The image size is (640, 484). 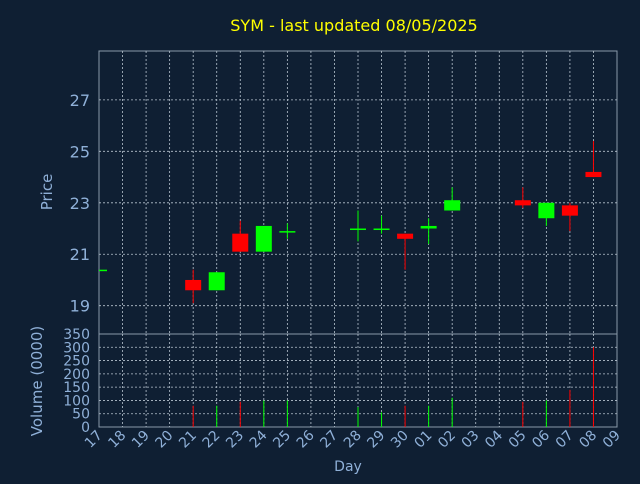 What do you see at coordinates (76, 335) in the screenshot?
I see `volume-tick-label: 350` at bounding box center [76, 335].